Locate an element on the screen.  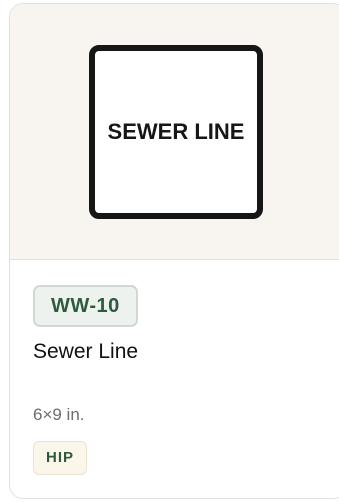
sign-preview-text: SEWER LINE is located at coordinates (176, 131).